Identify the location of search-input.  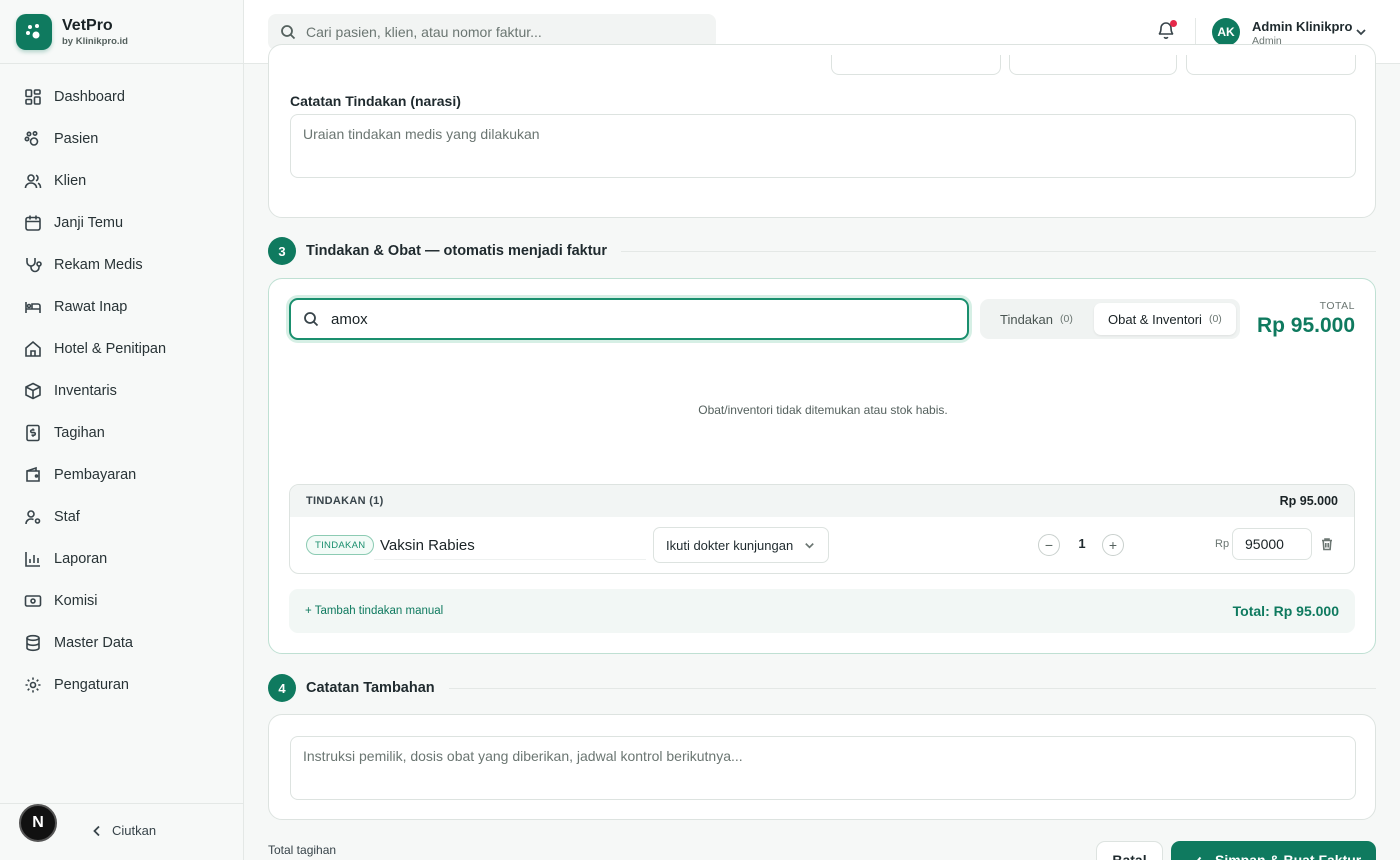
(506, 32).